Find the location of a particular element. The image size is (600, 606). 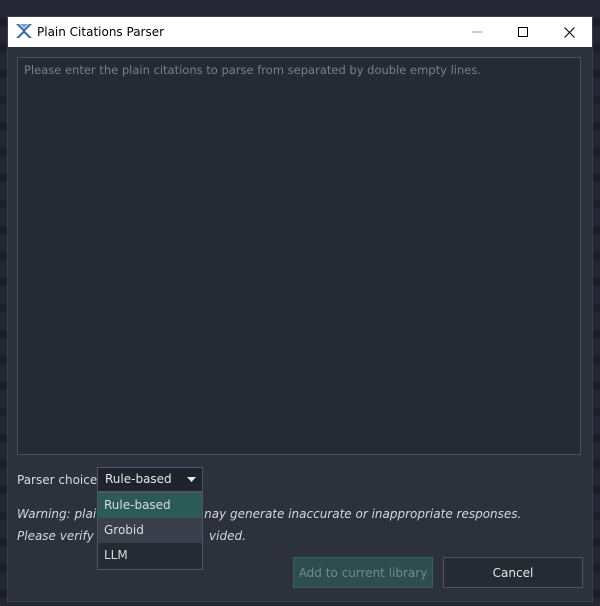

minimize-button is located at coordinates (477, 32).